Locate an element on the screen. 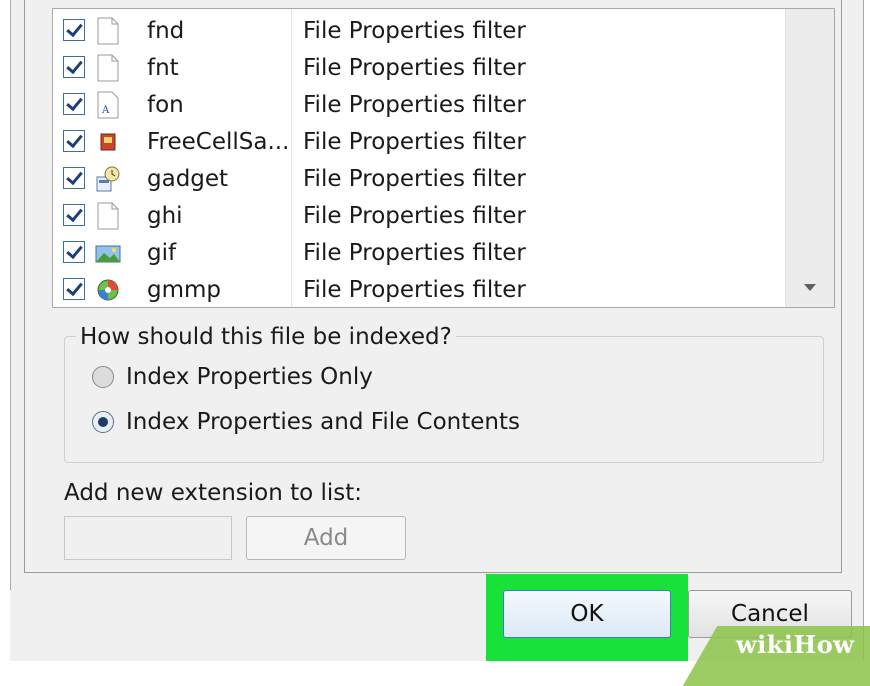  add-button: Add is located at coordinates (326, 538).